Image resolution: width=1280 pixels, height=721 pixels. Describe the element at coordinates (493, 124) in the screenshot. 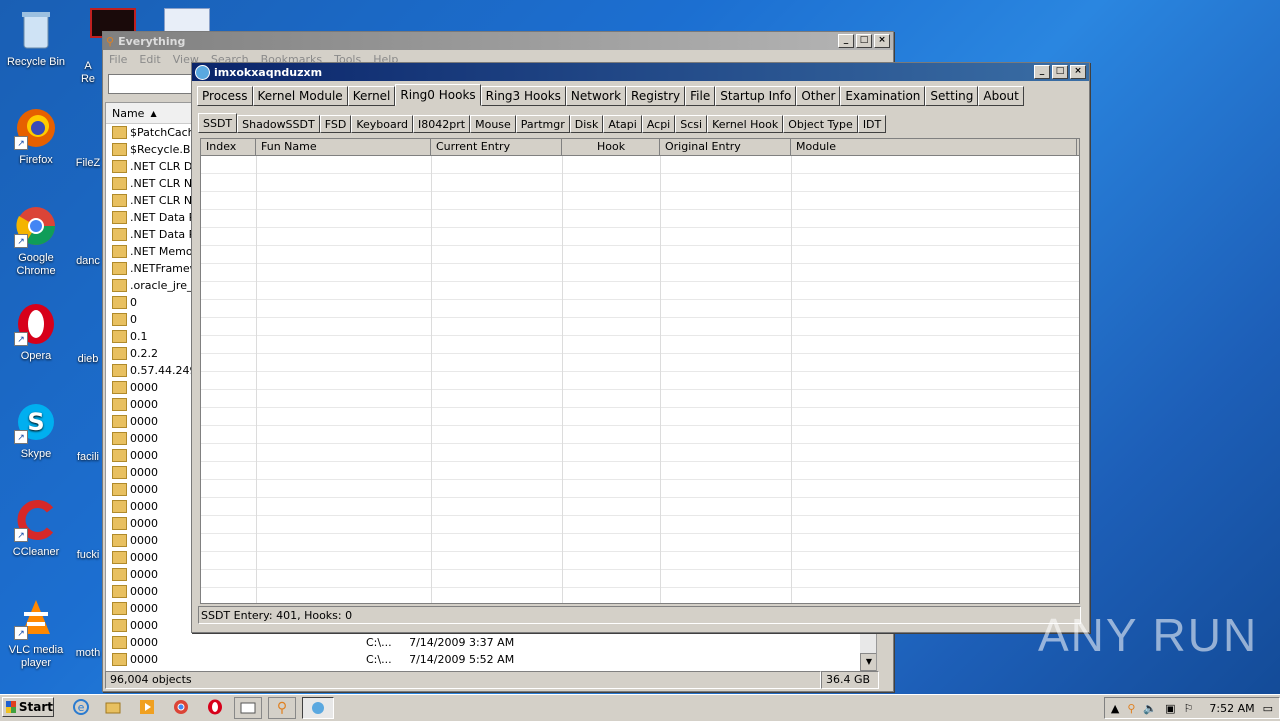

I see `subtab-mouse: Mouse` at that location.